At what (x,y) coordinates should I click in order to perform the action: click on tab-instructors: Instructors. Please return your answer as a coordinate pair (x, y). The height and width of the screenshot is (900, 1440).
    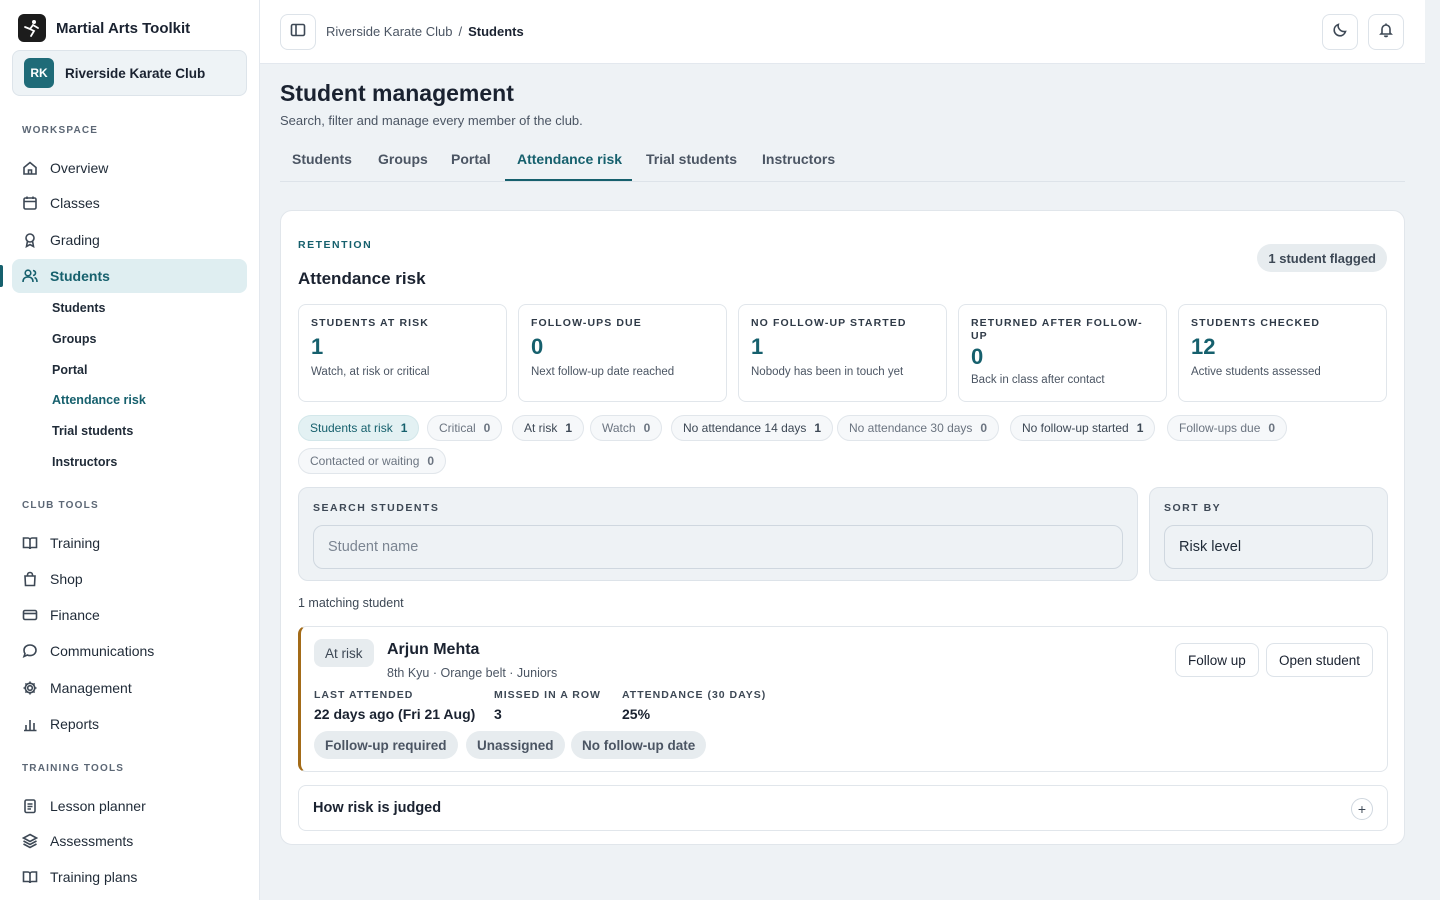
    Looking at the image, I should click on (798, 159).